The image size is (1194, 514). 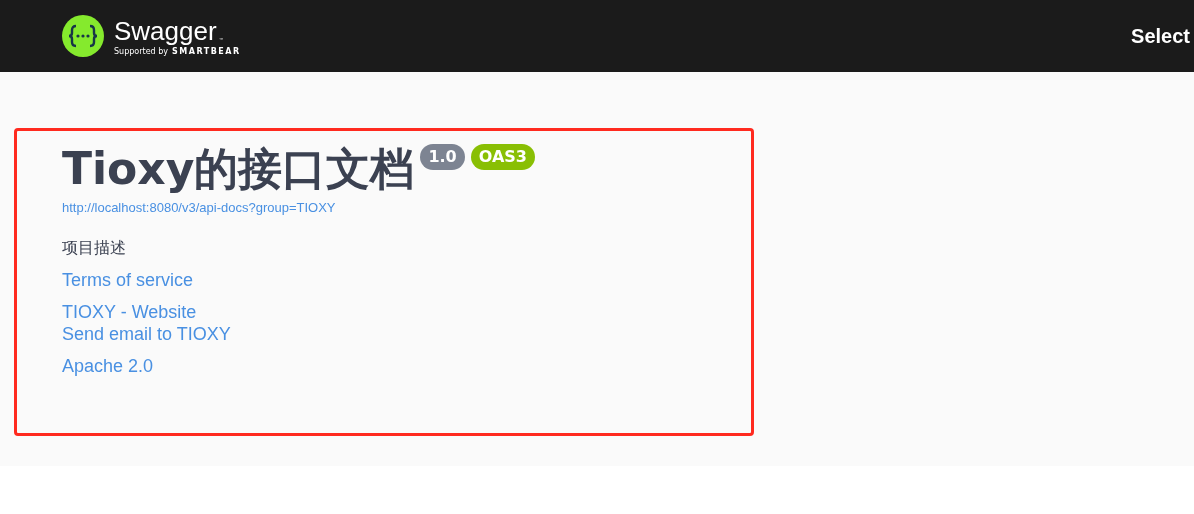 What do you see at coordinates (146, 334) in the screenshot?
I see `info-link: Send email to TIOXY` at bounding box center [146, 334].